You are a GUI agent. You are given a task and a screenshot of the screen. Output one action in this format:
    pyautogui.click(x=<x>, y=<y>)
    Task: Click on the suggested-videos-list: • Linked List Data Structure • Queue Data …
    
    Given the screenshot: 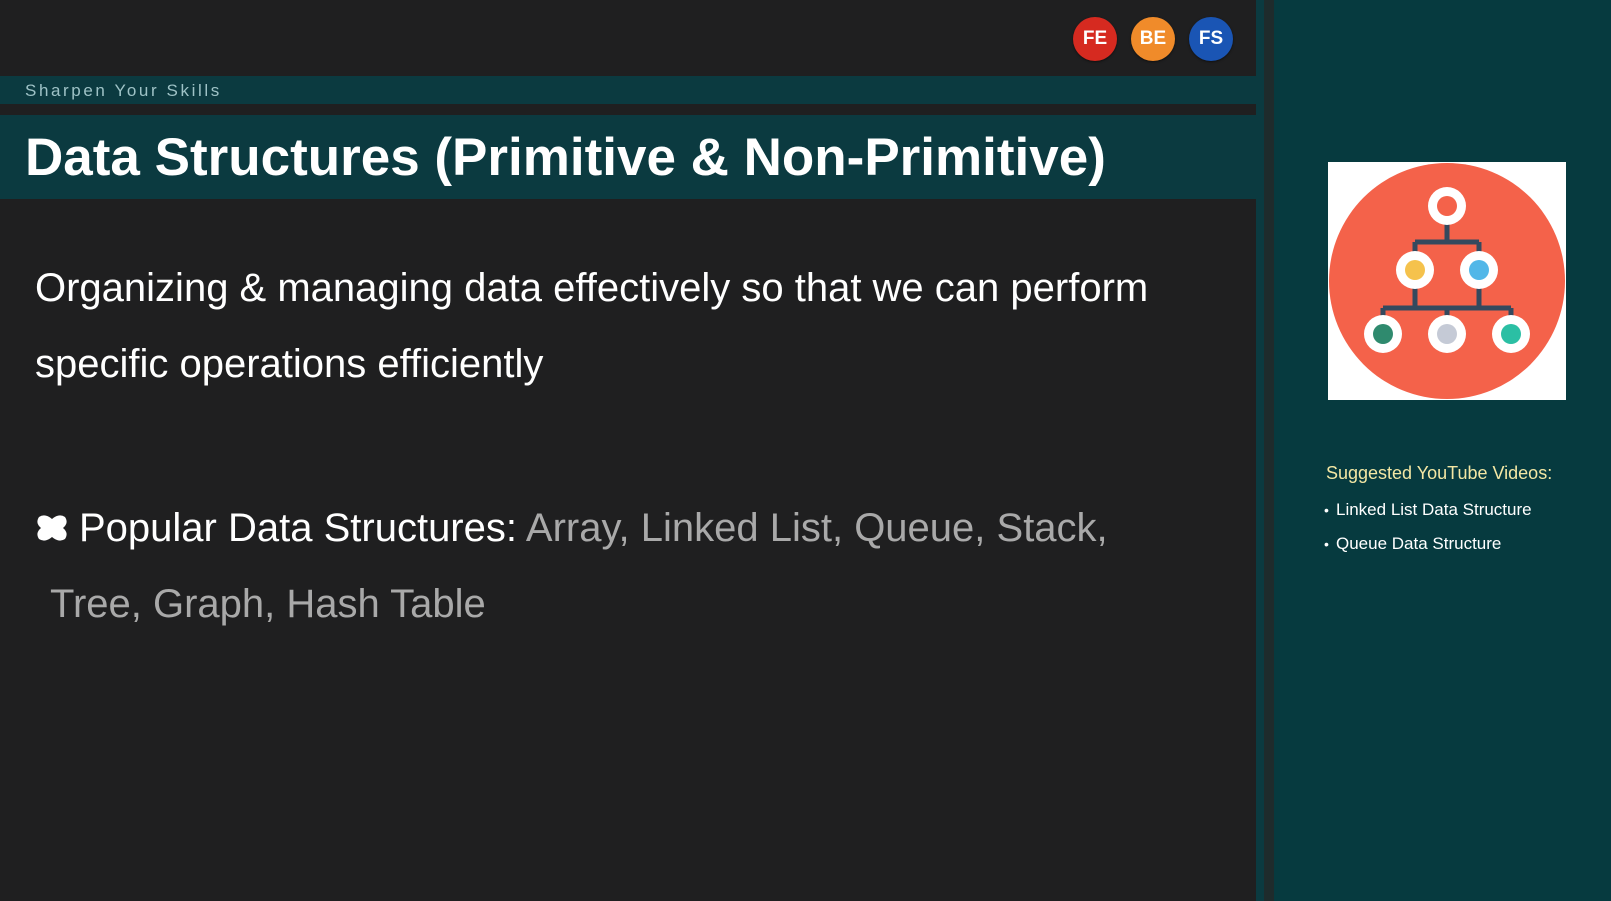 What is the action you would take?
    pyautogui.click(x=1428, y=527)
    